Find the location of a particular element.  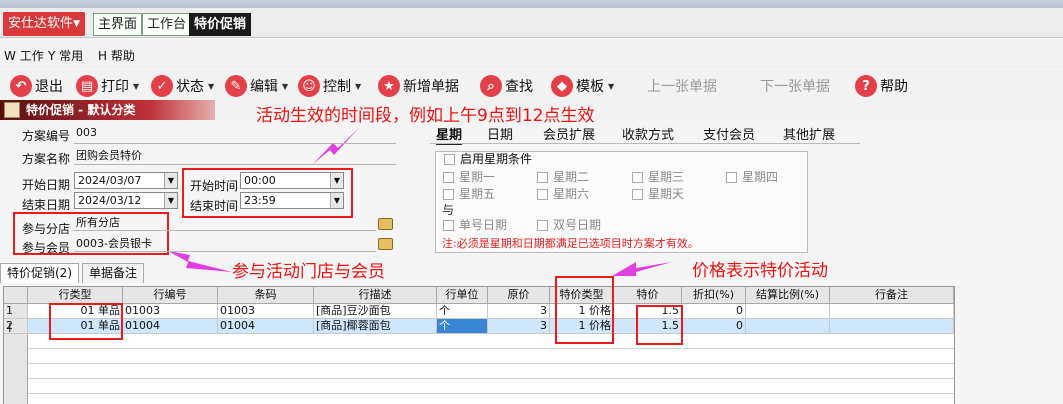

table-cell-code: 01003 is located at coordinates (170, 311).